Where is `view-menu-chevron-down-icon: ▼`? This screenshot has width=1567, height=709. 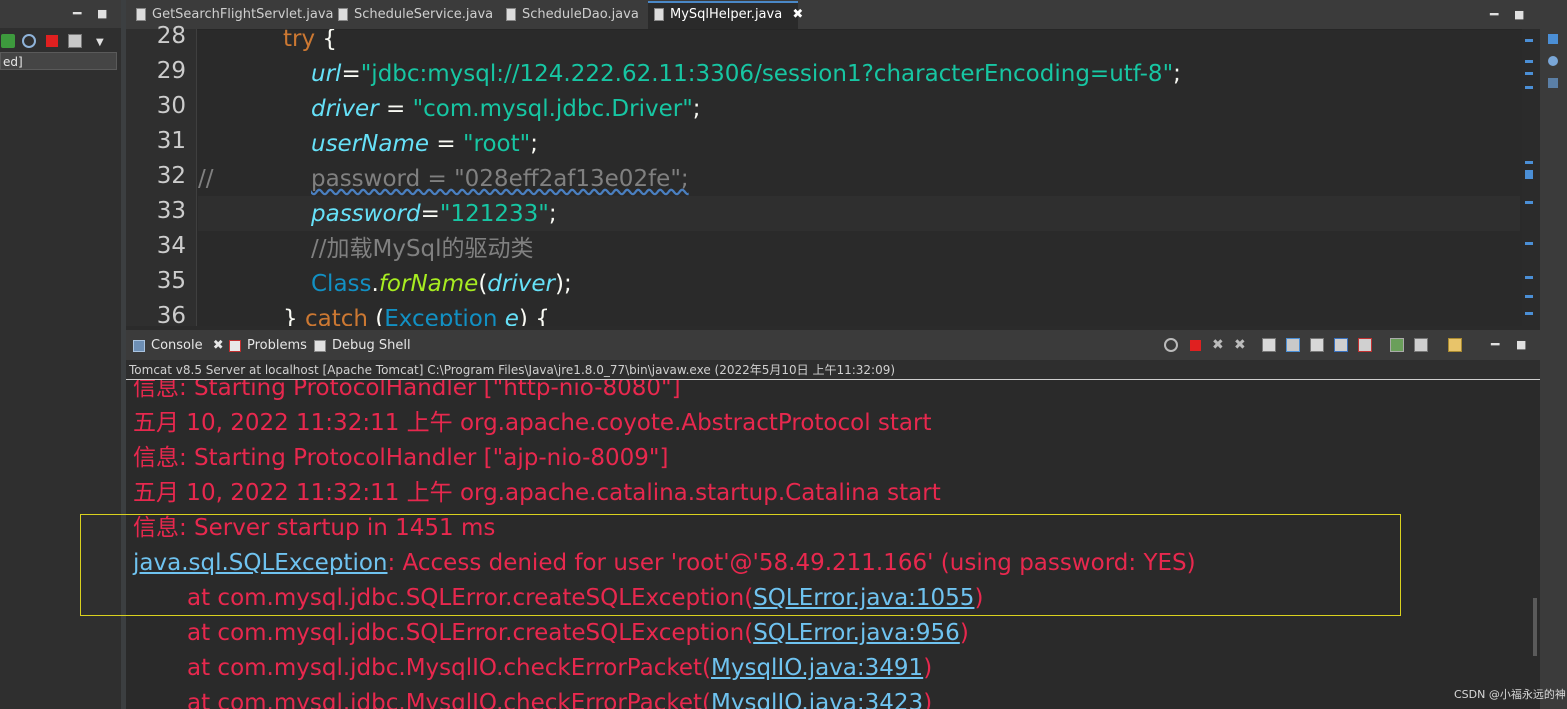
view-menu-chevron-down-icon: ▼ is located at coordinates (100, 43).